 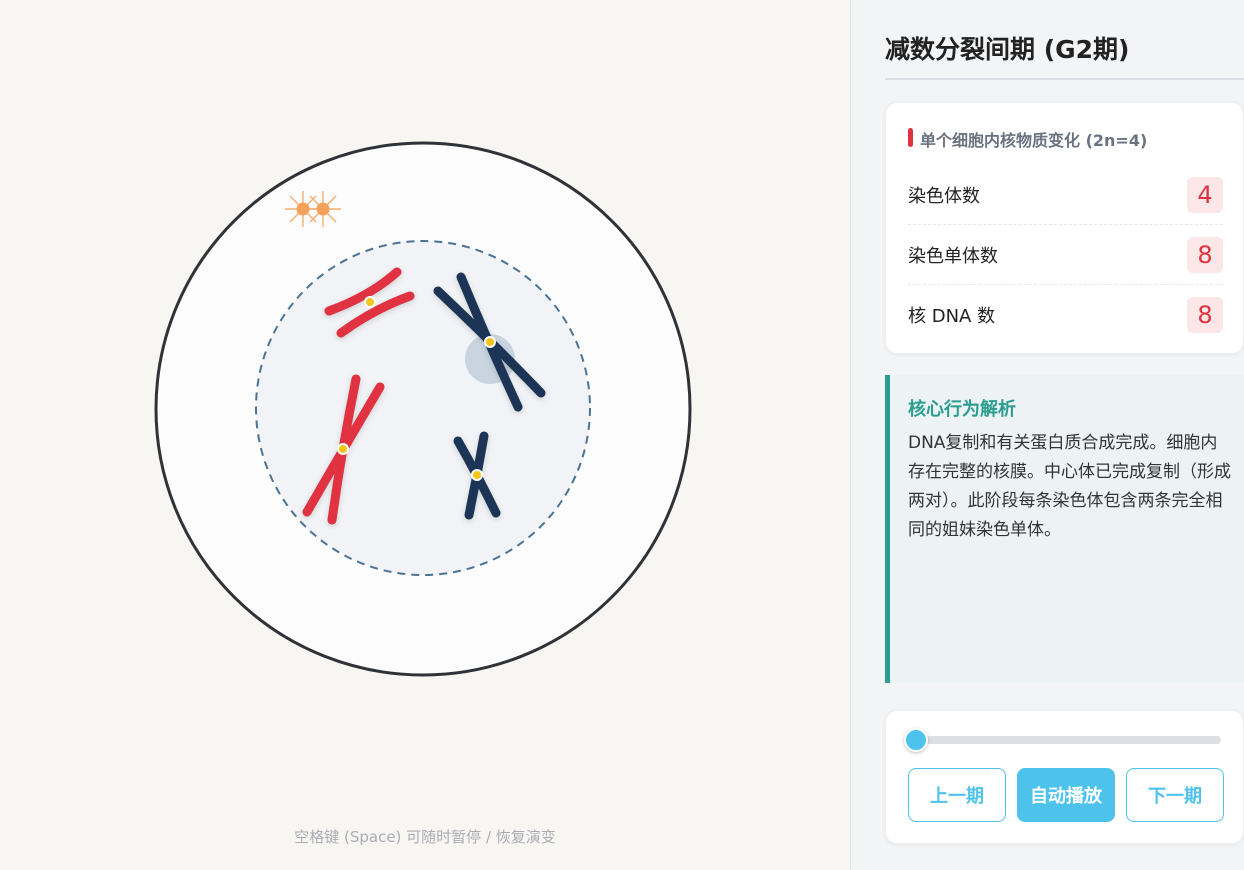 I want to click on count-row-chromosomes: 染色体数 4, so click(x=1065, y=195).